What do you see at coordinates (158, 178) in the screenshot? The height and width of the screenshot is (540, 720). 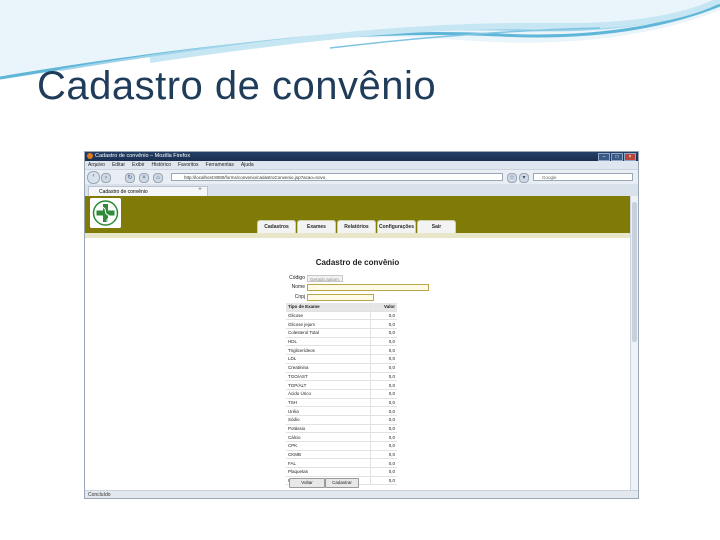 I see `home-icon: ⌂` at bounding box center [158, 178].